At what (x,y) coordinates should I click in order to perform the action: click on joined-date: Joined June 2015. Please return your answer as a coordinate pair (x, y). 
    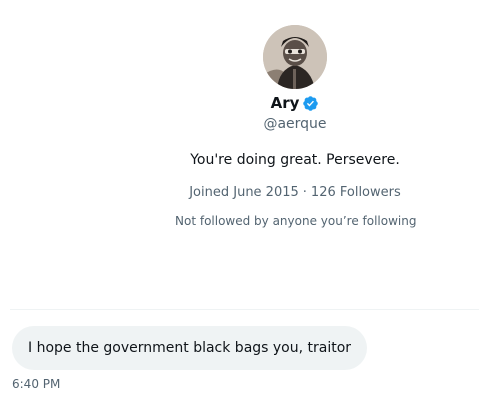
    Looking at the image, I should click on (244, 192).